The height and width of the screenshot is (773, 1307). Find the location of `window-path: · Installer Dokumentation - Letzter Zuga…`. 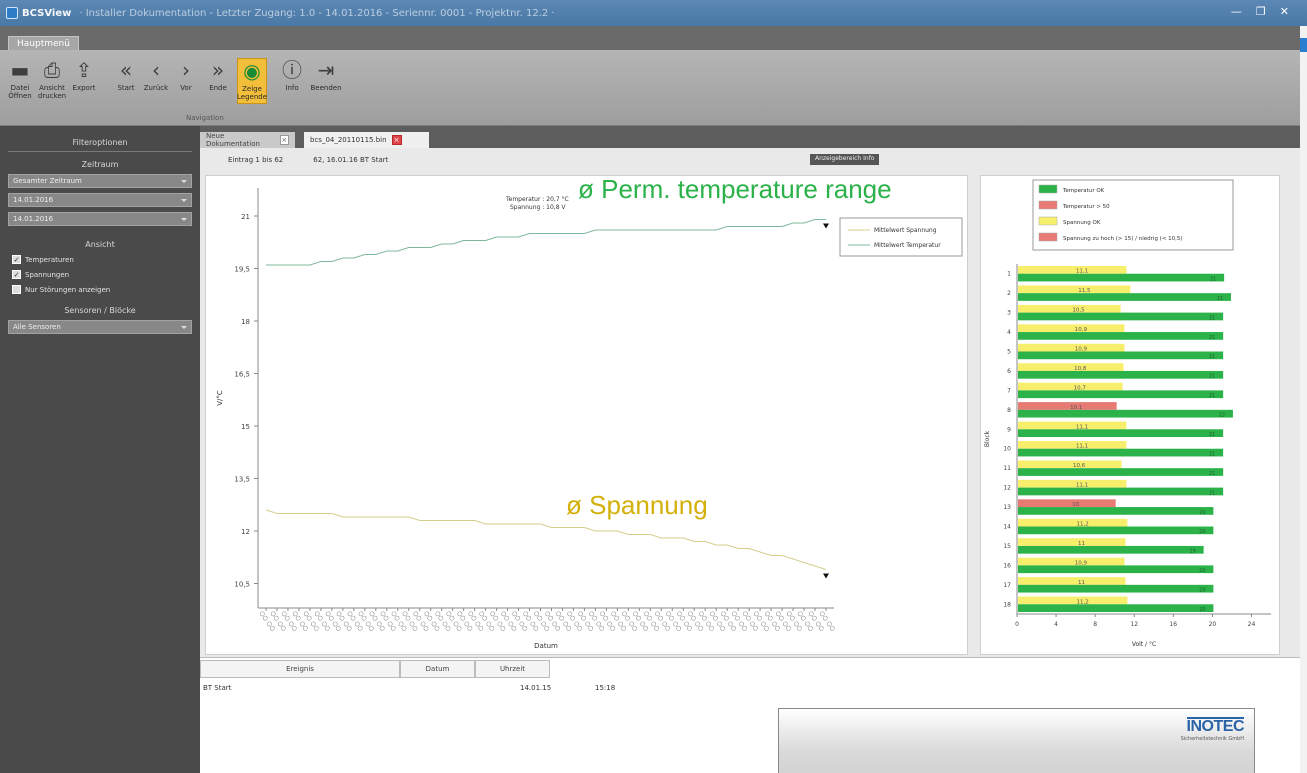

window-path: · Installer Dokumentation - Letzter Zuga… is located at coordinates (317, 13).